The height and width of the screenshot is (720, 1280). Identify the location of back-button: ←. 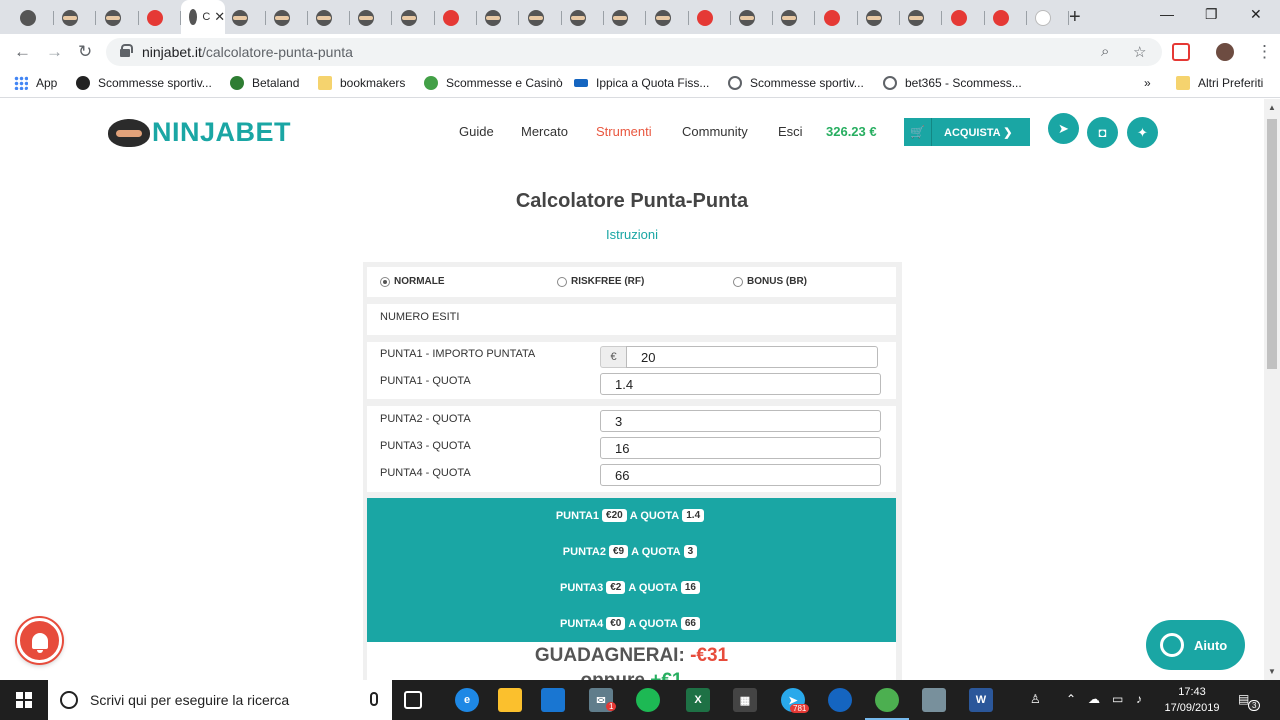
(22, 52).